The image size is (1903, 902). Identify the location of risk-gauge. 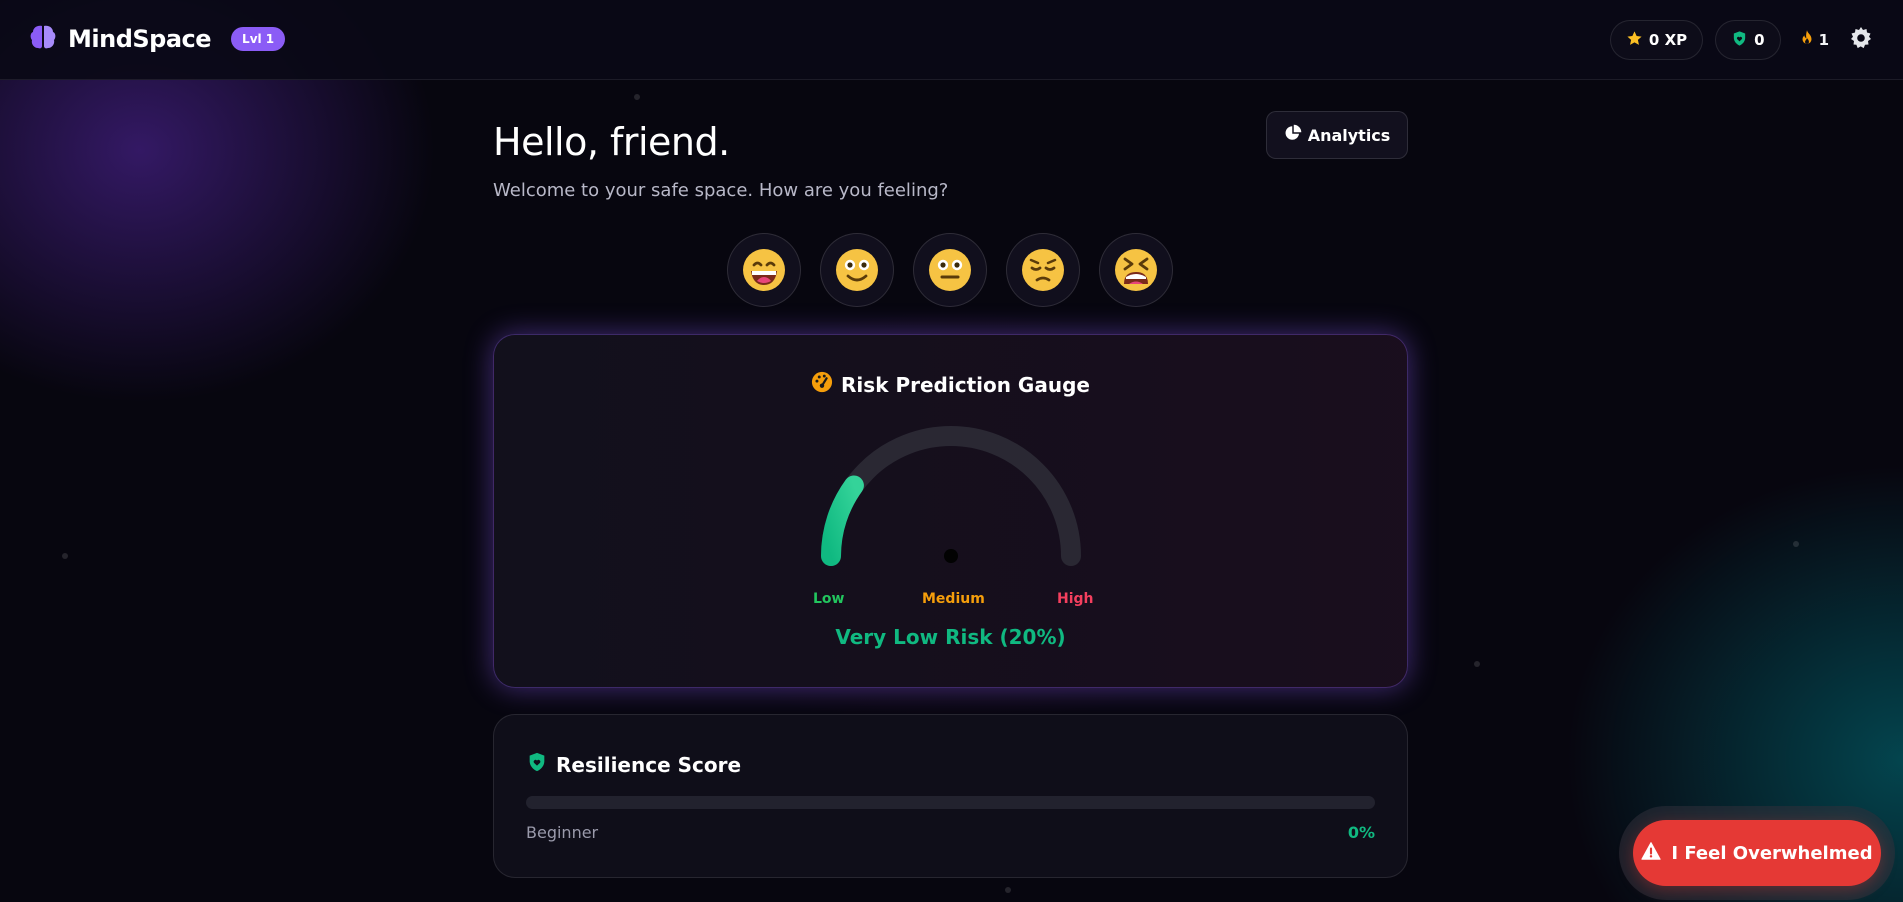
(951, 496).